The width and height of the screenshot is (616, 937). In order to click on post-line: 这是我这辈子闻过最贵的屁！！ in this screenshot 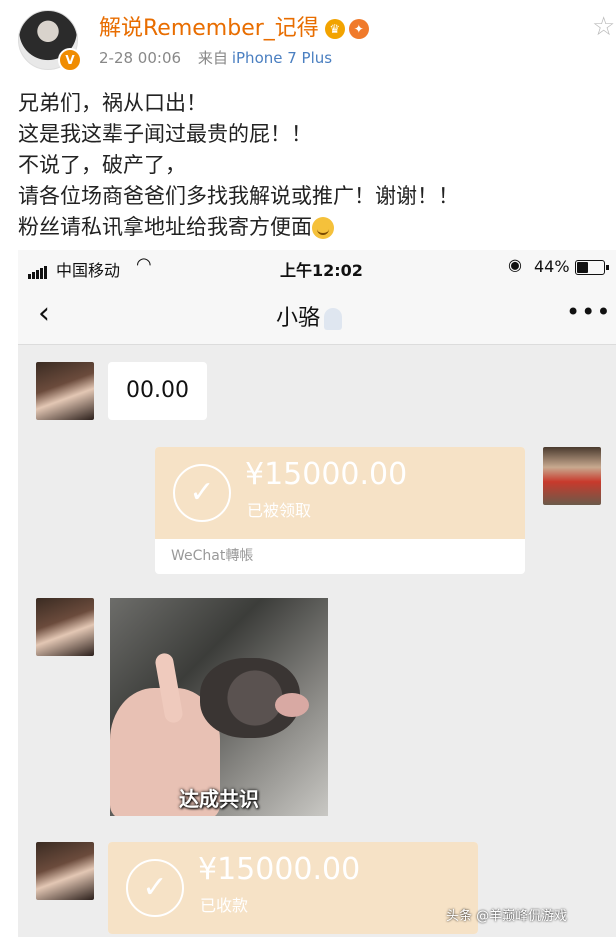, I will do `click(165, 134)`.